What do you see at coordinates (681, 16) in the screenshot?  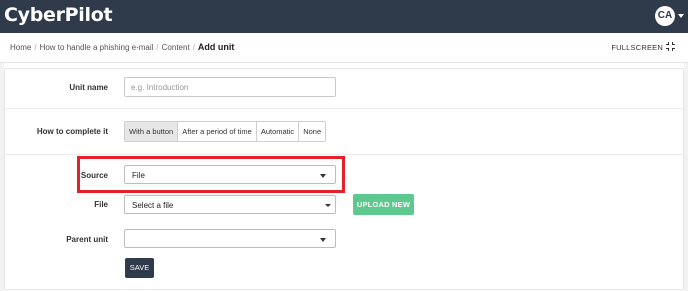 I see `user-menu-caret-icon` at bounding box center [681, 16].